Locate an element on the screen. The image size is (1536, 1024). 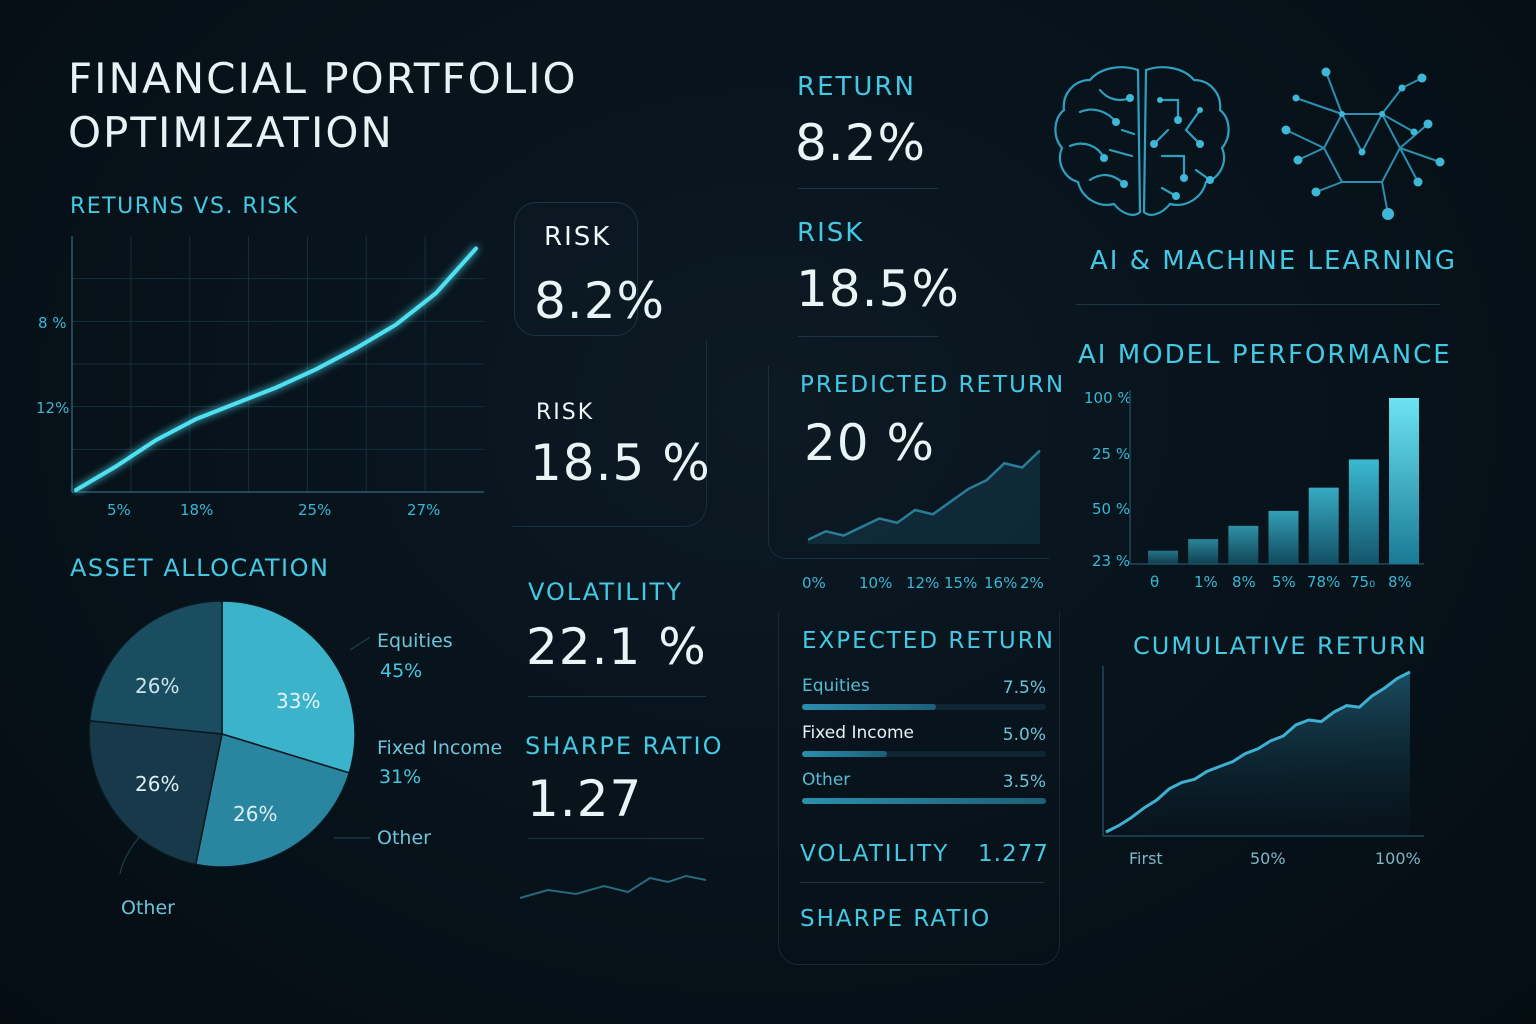
returns-risk-x-tick: 5% is located at coordinates (119, 510).